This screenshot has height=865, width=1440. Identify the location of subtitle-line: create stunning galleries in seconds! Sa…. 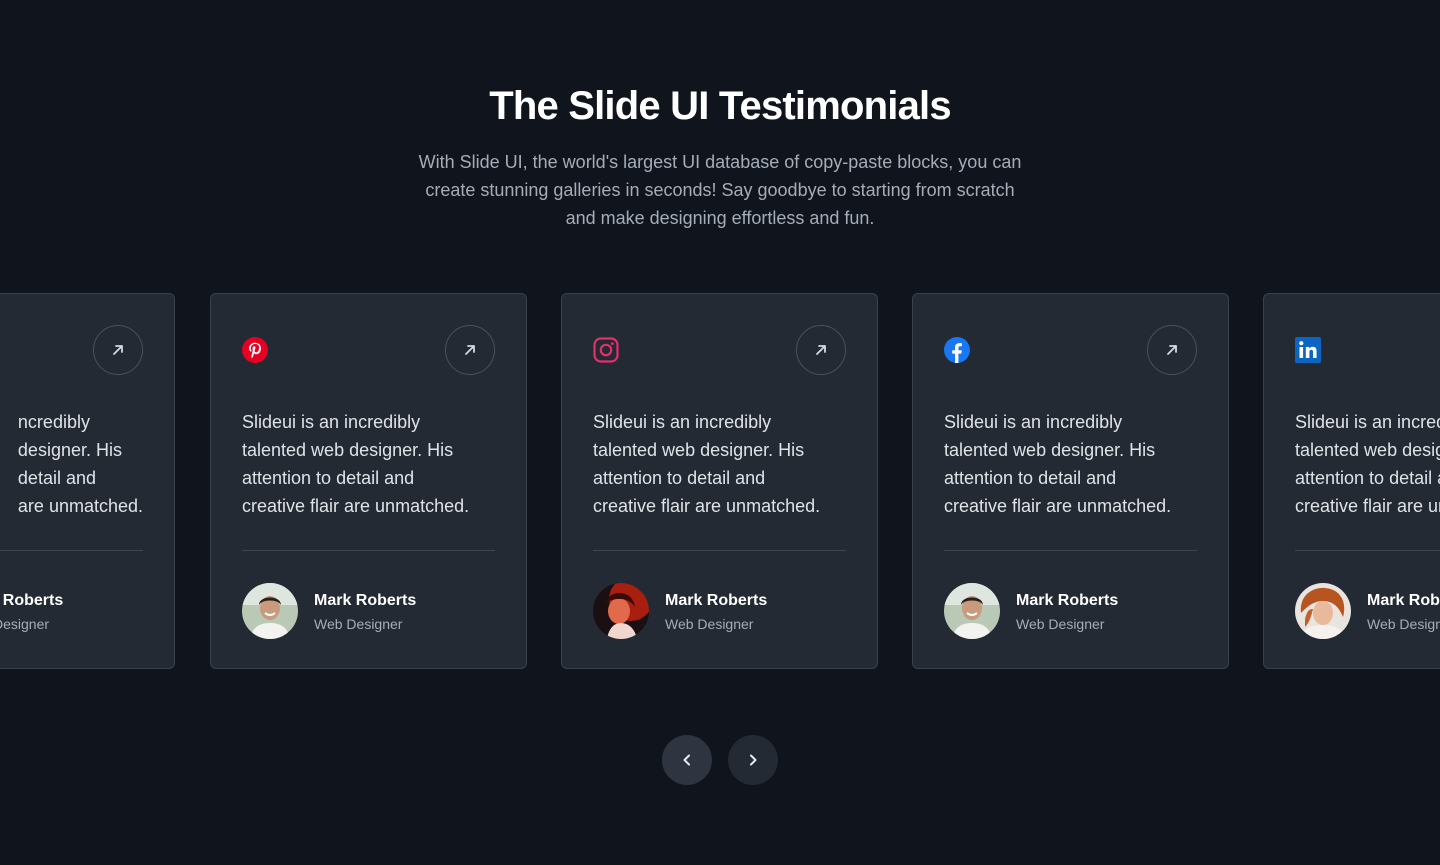
(720, 190).